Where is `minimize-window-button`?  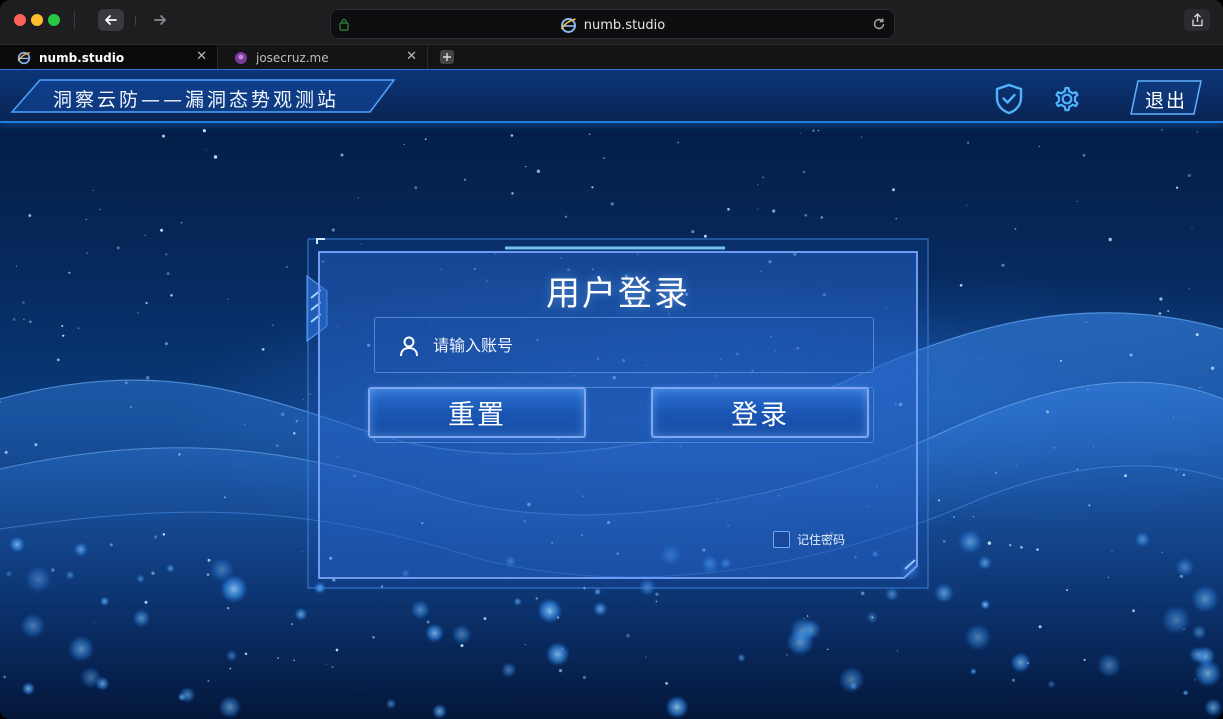
minimize-window-button is located at coordinates (37, 20).